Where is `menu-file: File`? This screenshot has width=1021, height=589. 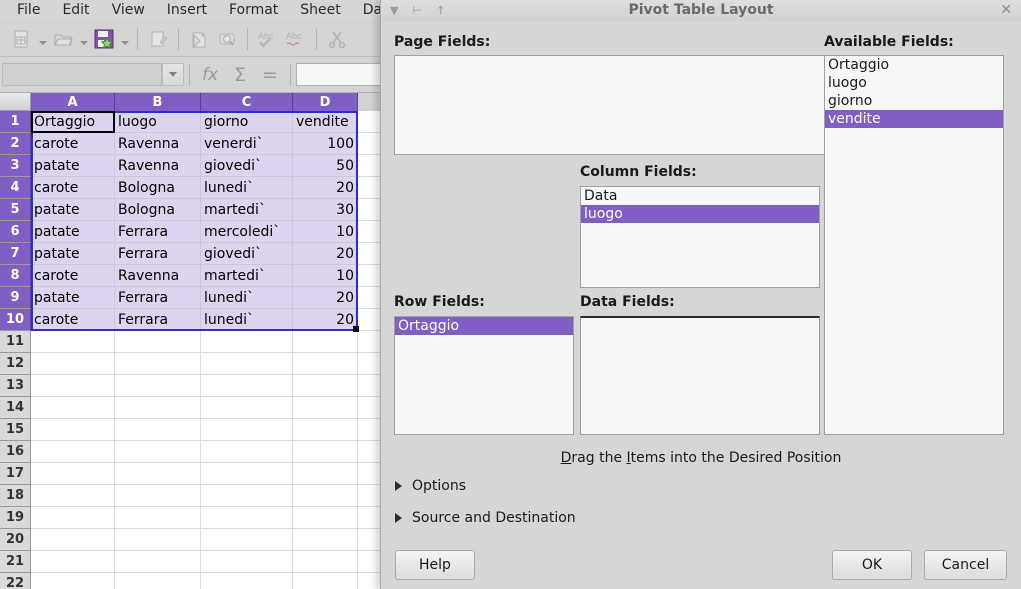
menu-file: File is located at coordinates (28, 10).